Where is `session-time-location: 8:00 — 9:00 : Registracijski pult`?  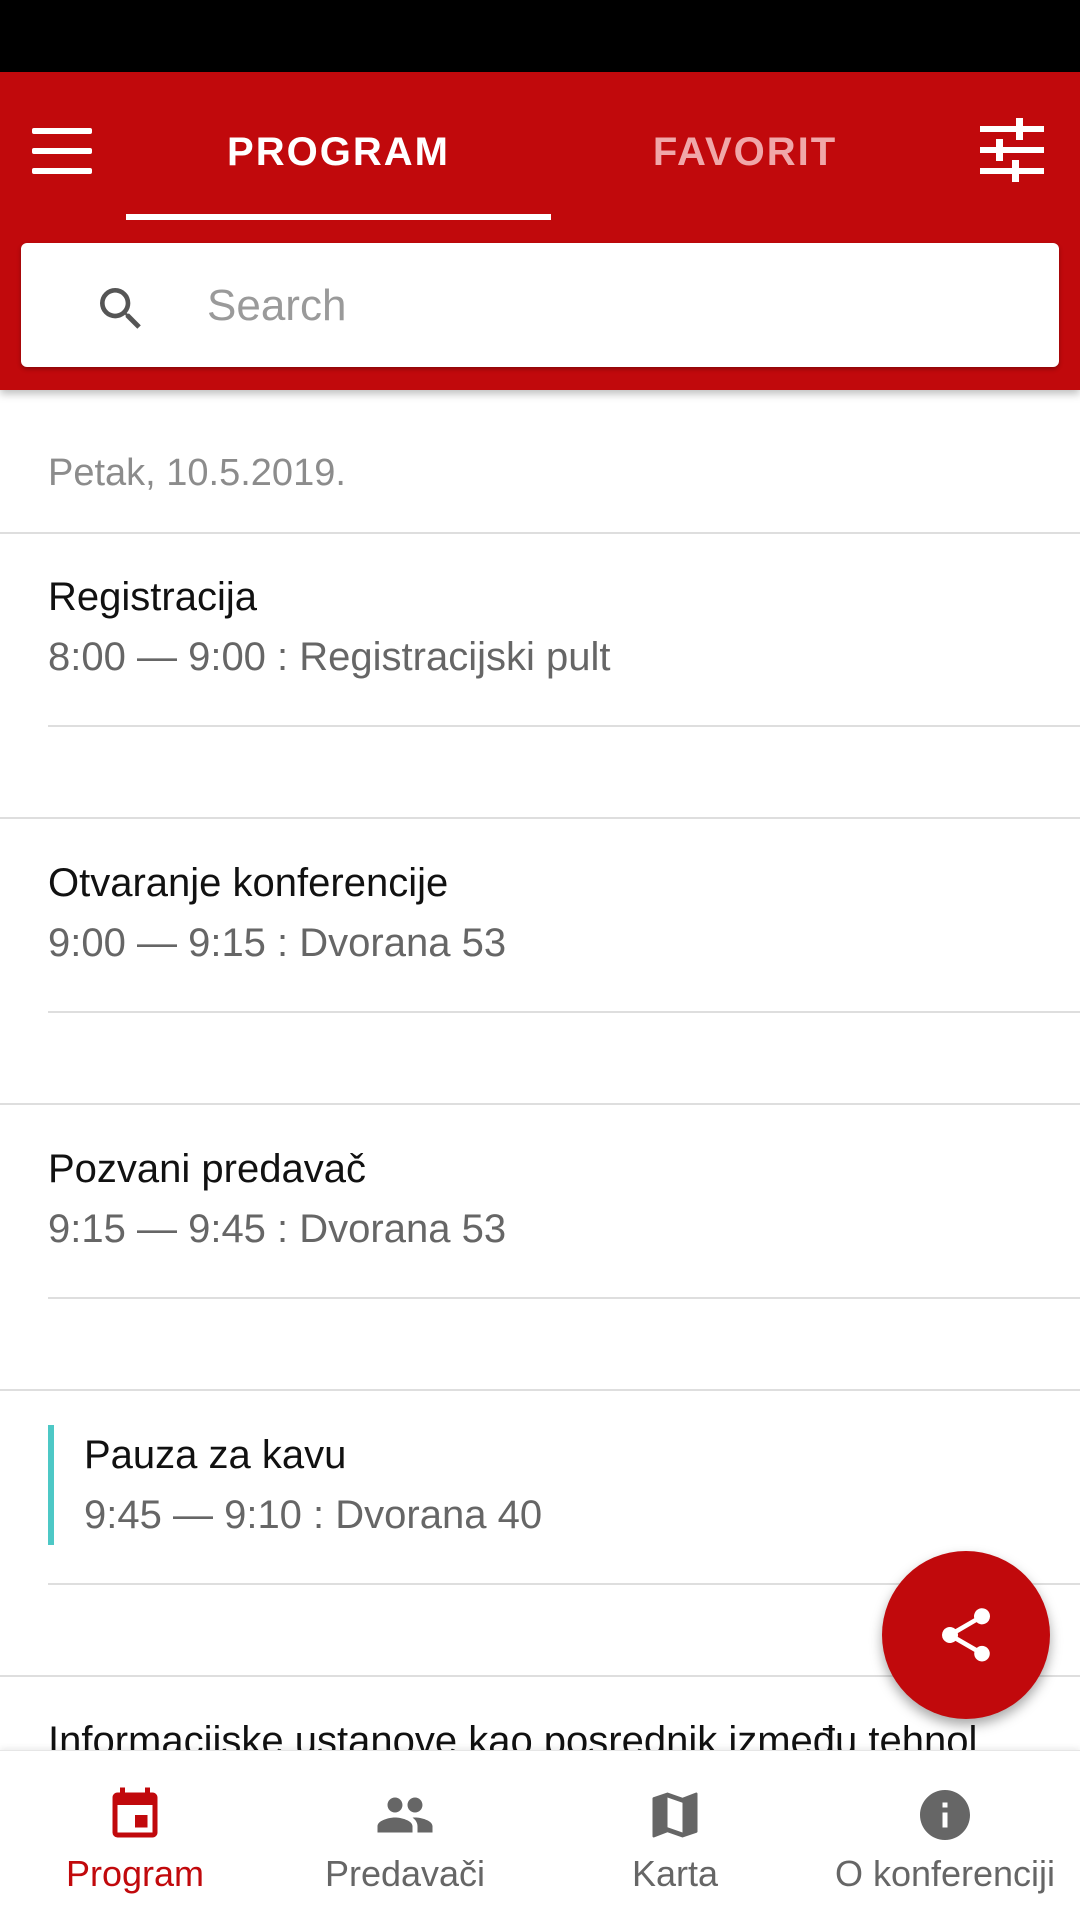
session-time-location: 8:00 — 9:00 : Registracijski pult is located at coordinates (329, 657).